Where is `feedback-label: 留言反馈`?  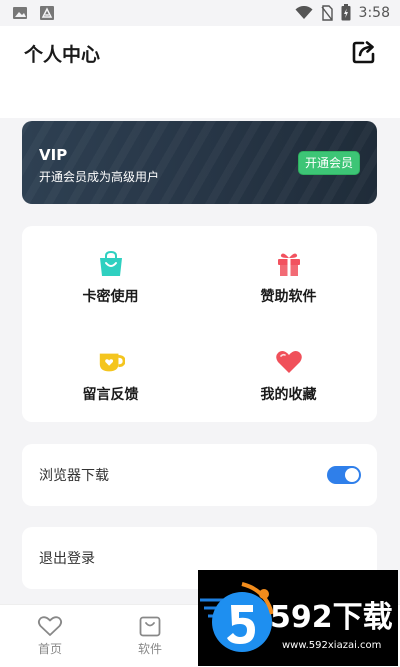 feedback-label: 留言反馈 is located at coordinates (110, 395).